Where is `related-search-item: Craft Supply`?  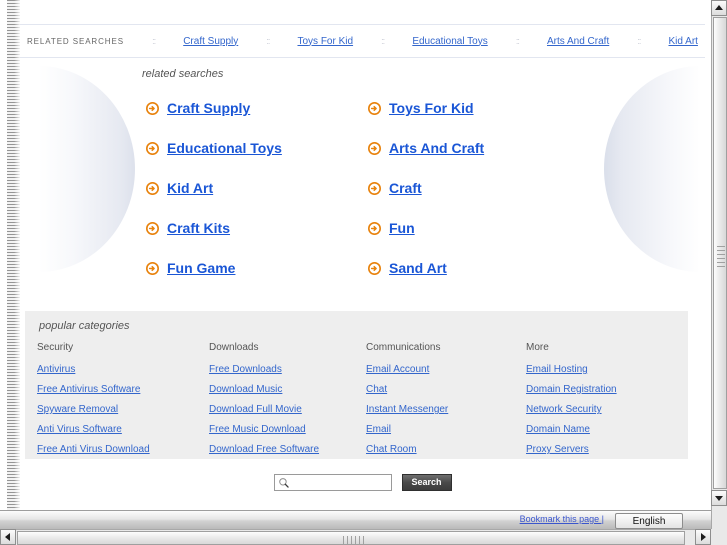 related-search-item: Craft Supply is located at coordinates (257, 108).